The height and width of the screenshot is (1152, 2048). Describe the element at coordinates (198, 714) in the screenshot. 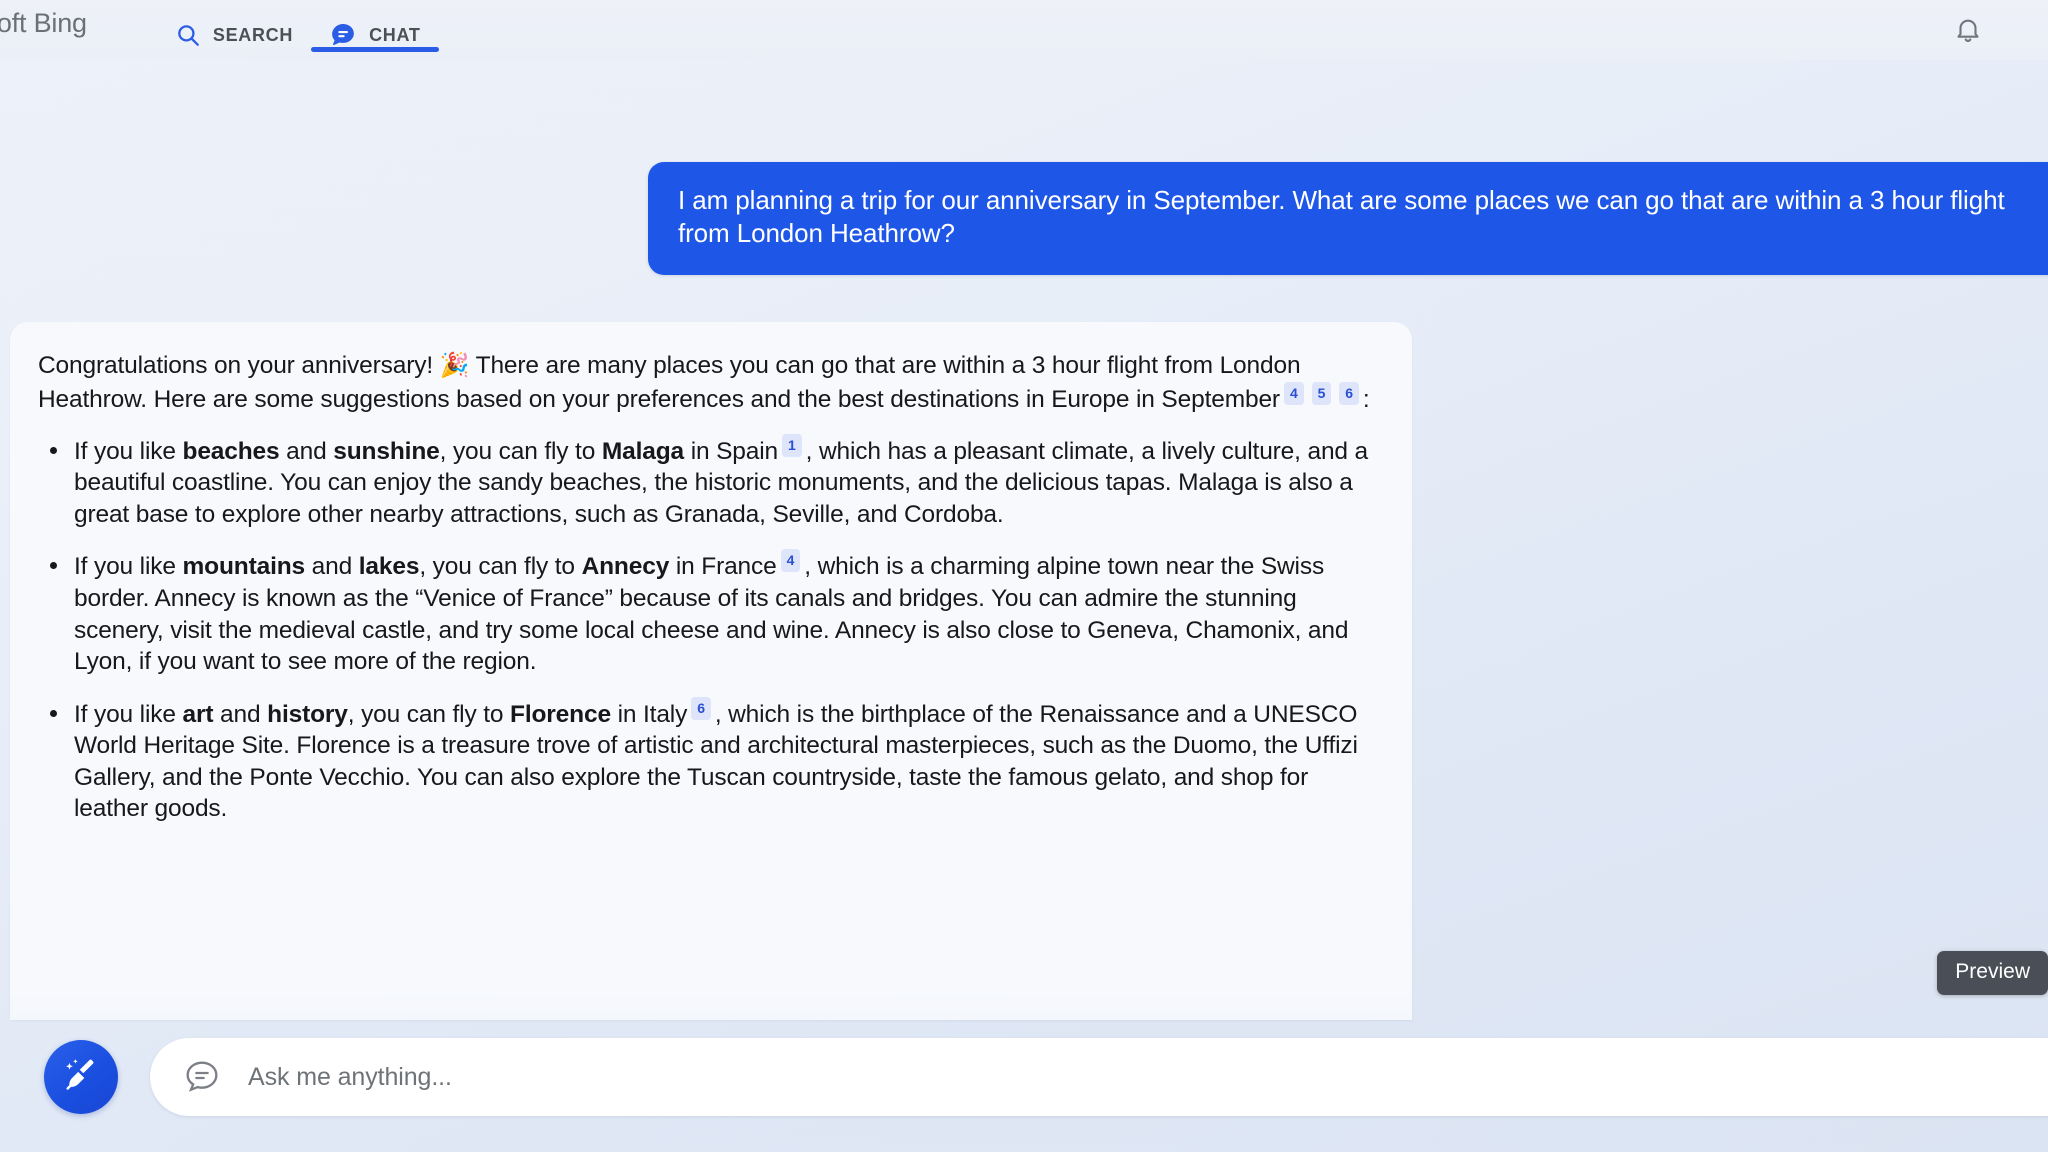

I see `bullet-bold-1: art` at that location.